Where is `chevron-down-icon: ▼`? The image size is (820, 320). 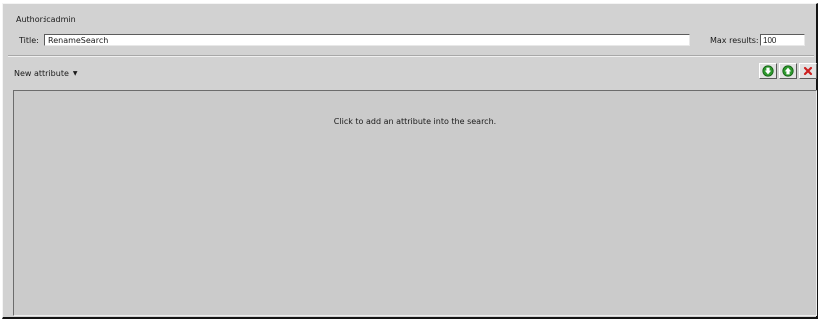
chevron-down-icon: ▼ is located at coordinates (75, 73).